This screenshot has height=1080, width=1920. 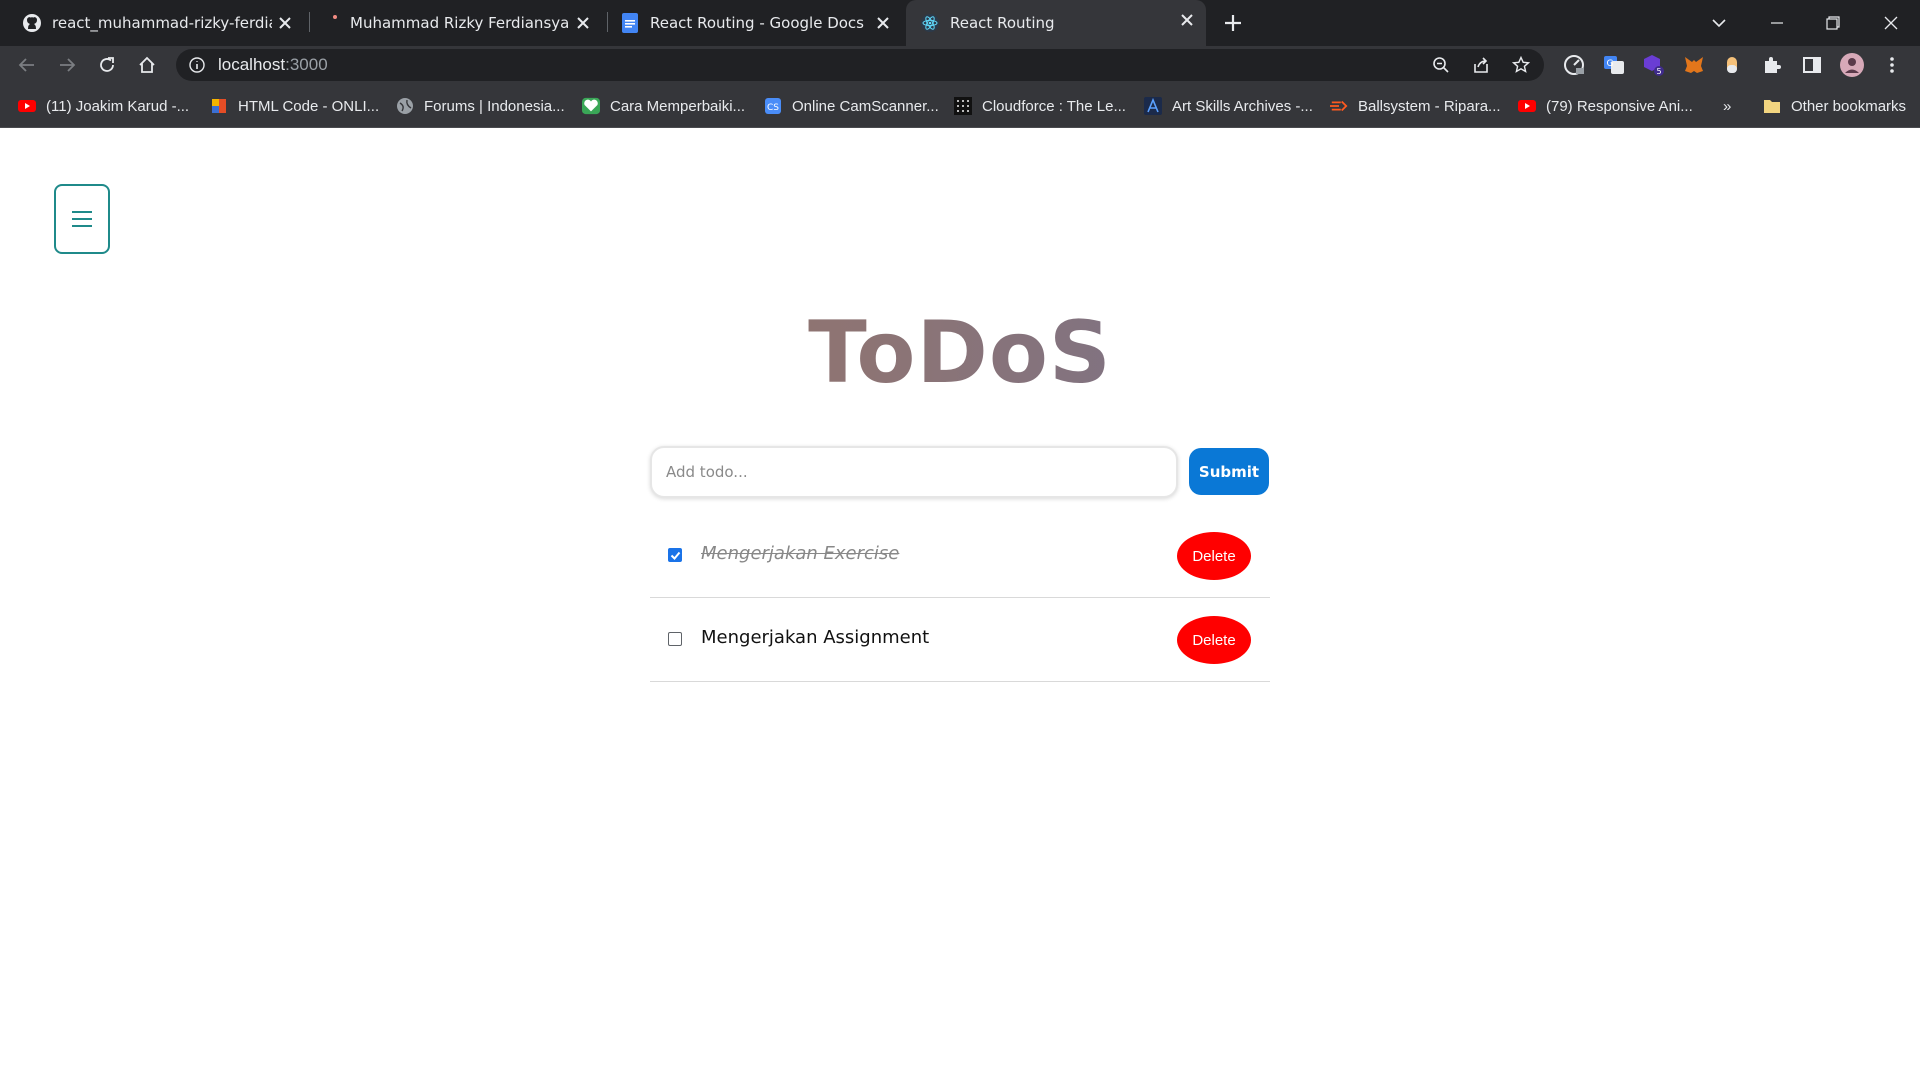 I want to click on todo-item: Mengerjakan Assignment Delete, so click(x=960, y=640).